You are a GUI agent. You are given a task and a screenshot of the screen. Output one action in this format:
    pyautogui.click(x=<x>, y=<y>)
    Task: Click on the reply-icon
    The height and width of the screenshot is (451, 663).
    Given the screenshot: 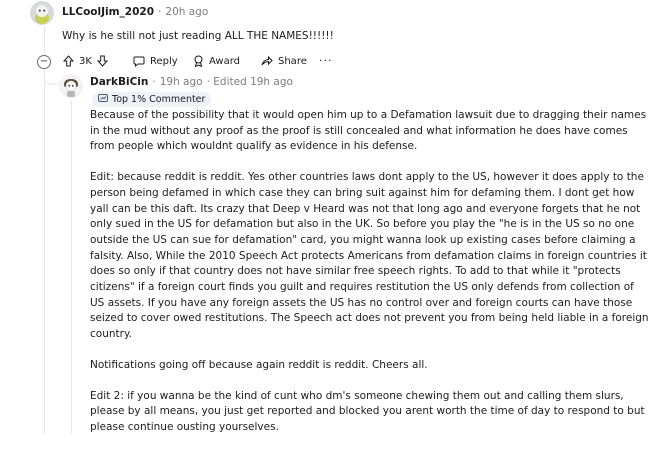 What is the action you would take?
    pyautogui.click(x=139, y=61)
    